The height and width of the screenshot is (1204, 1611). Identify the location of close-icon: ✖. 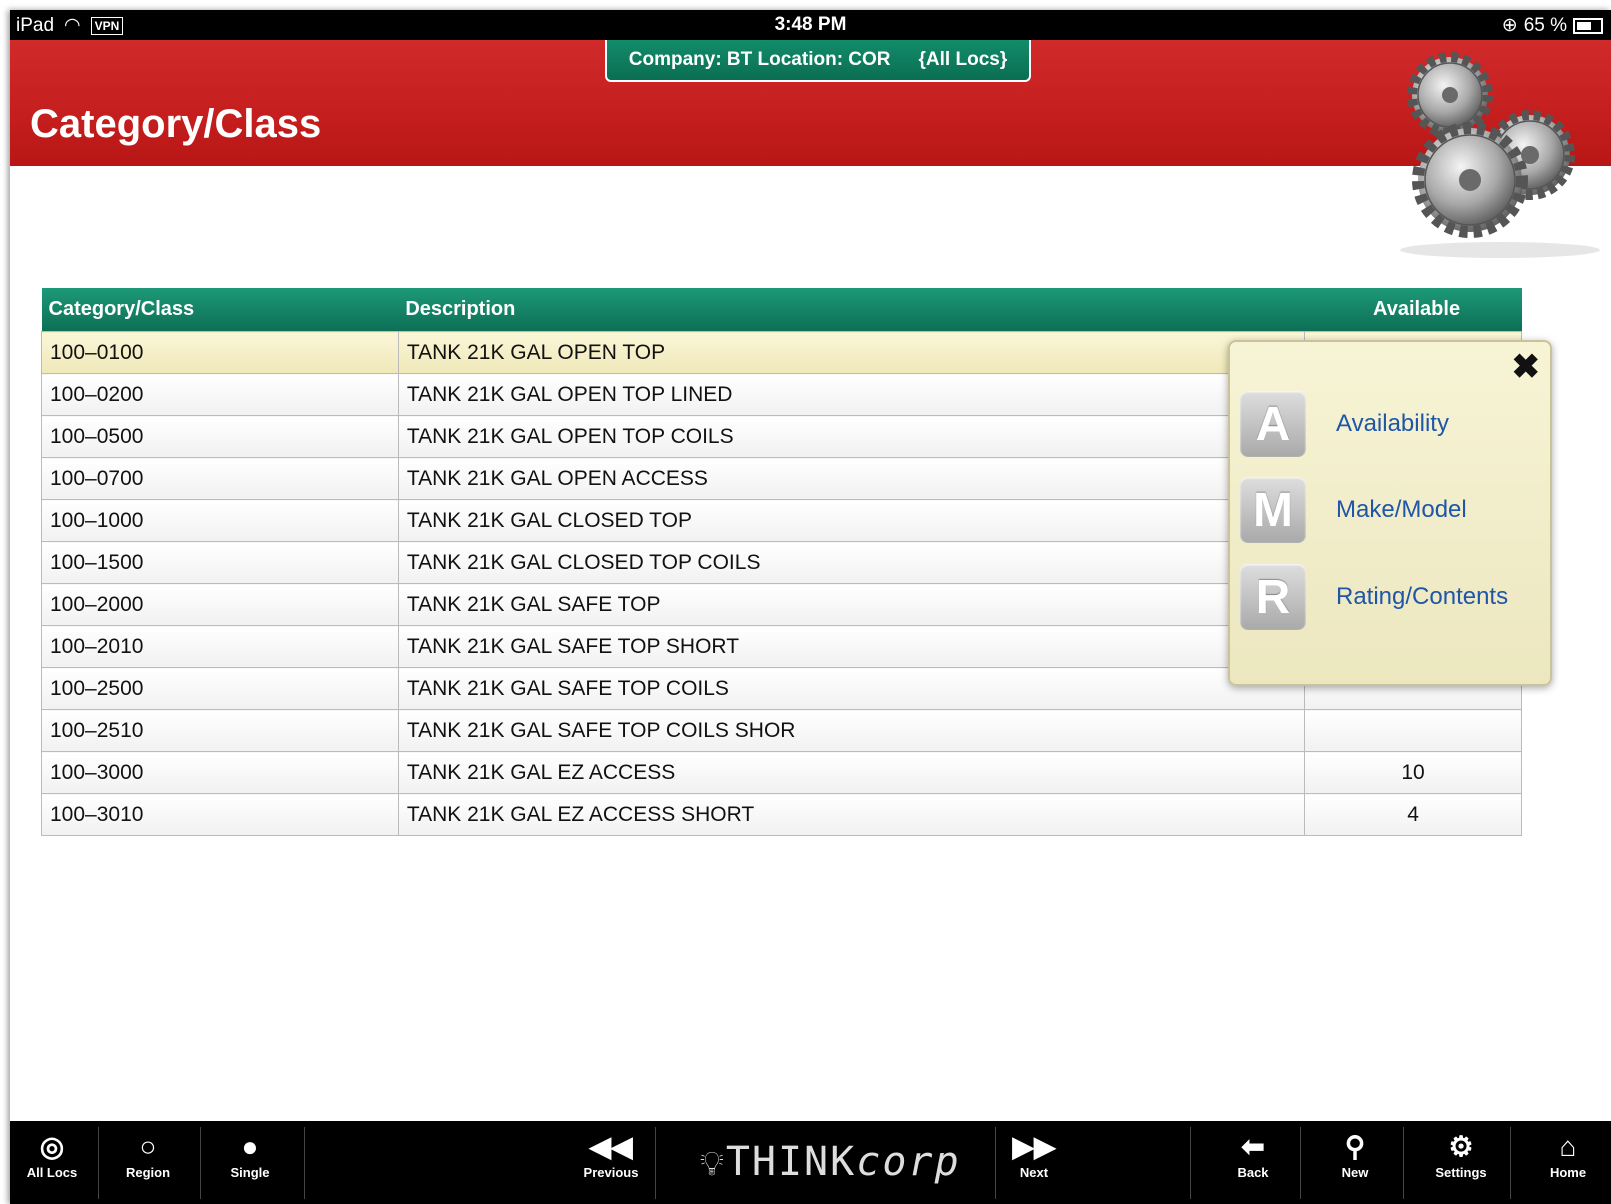
(1526, 367).